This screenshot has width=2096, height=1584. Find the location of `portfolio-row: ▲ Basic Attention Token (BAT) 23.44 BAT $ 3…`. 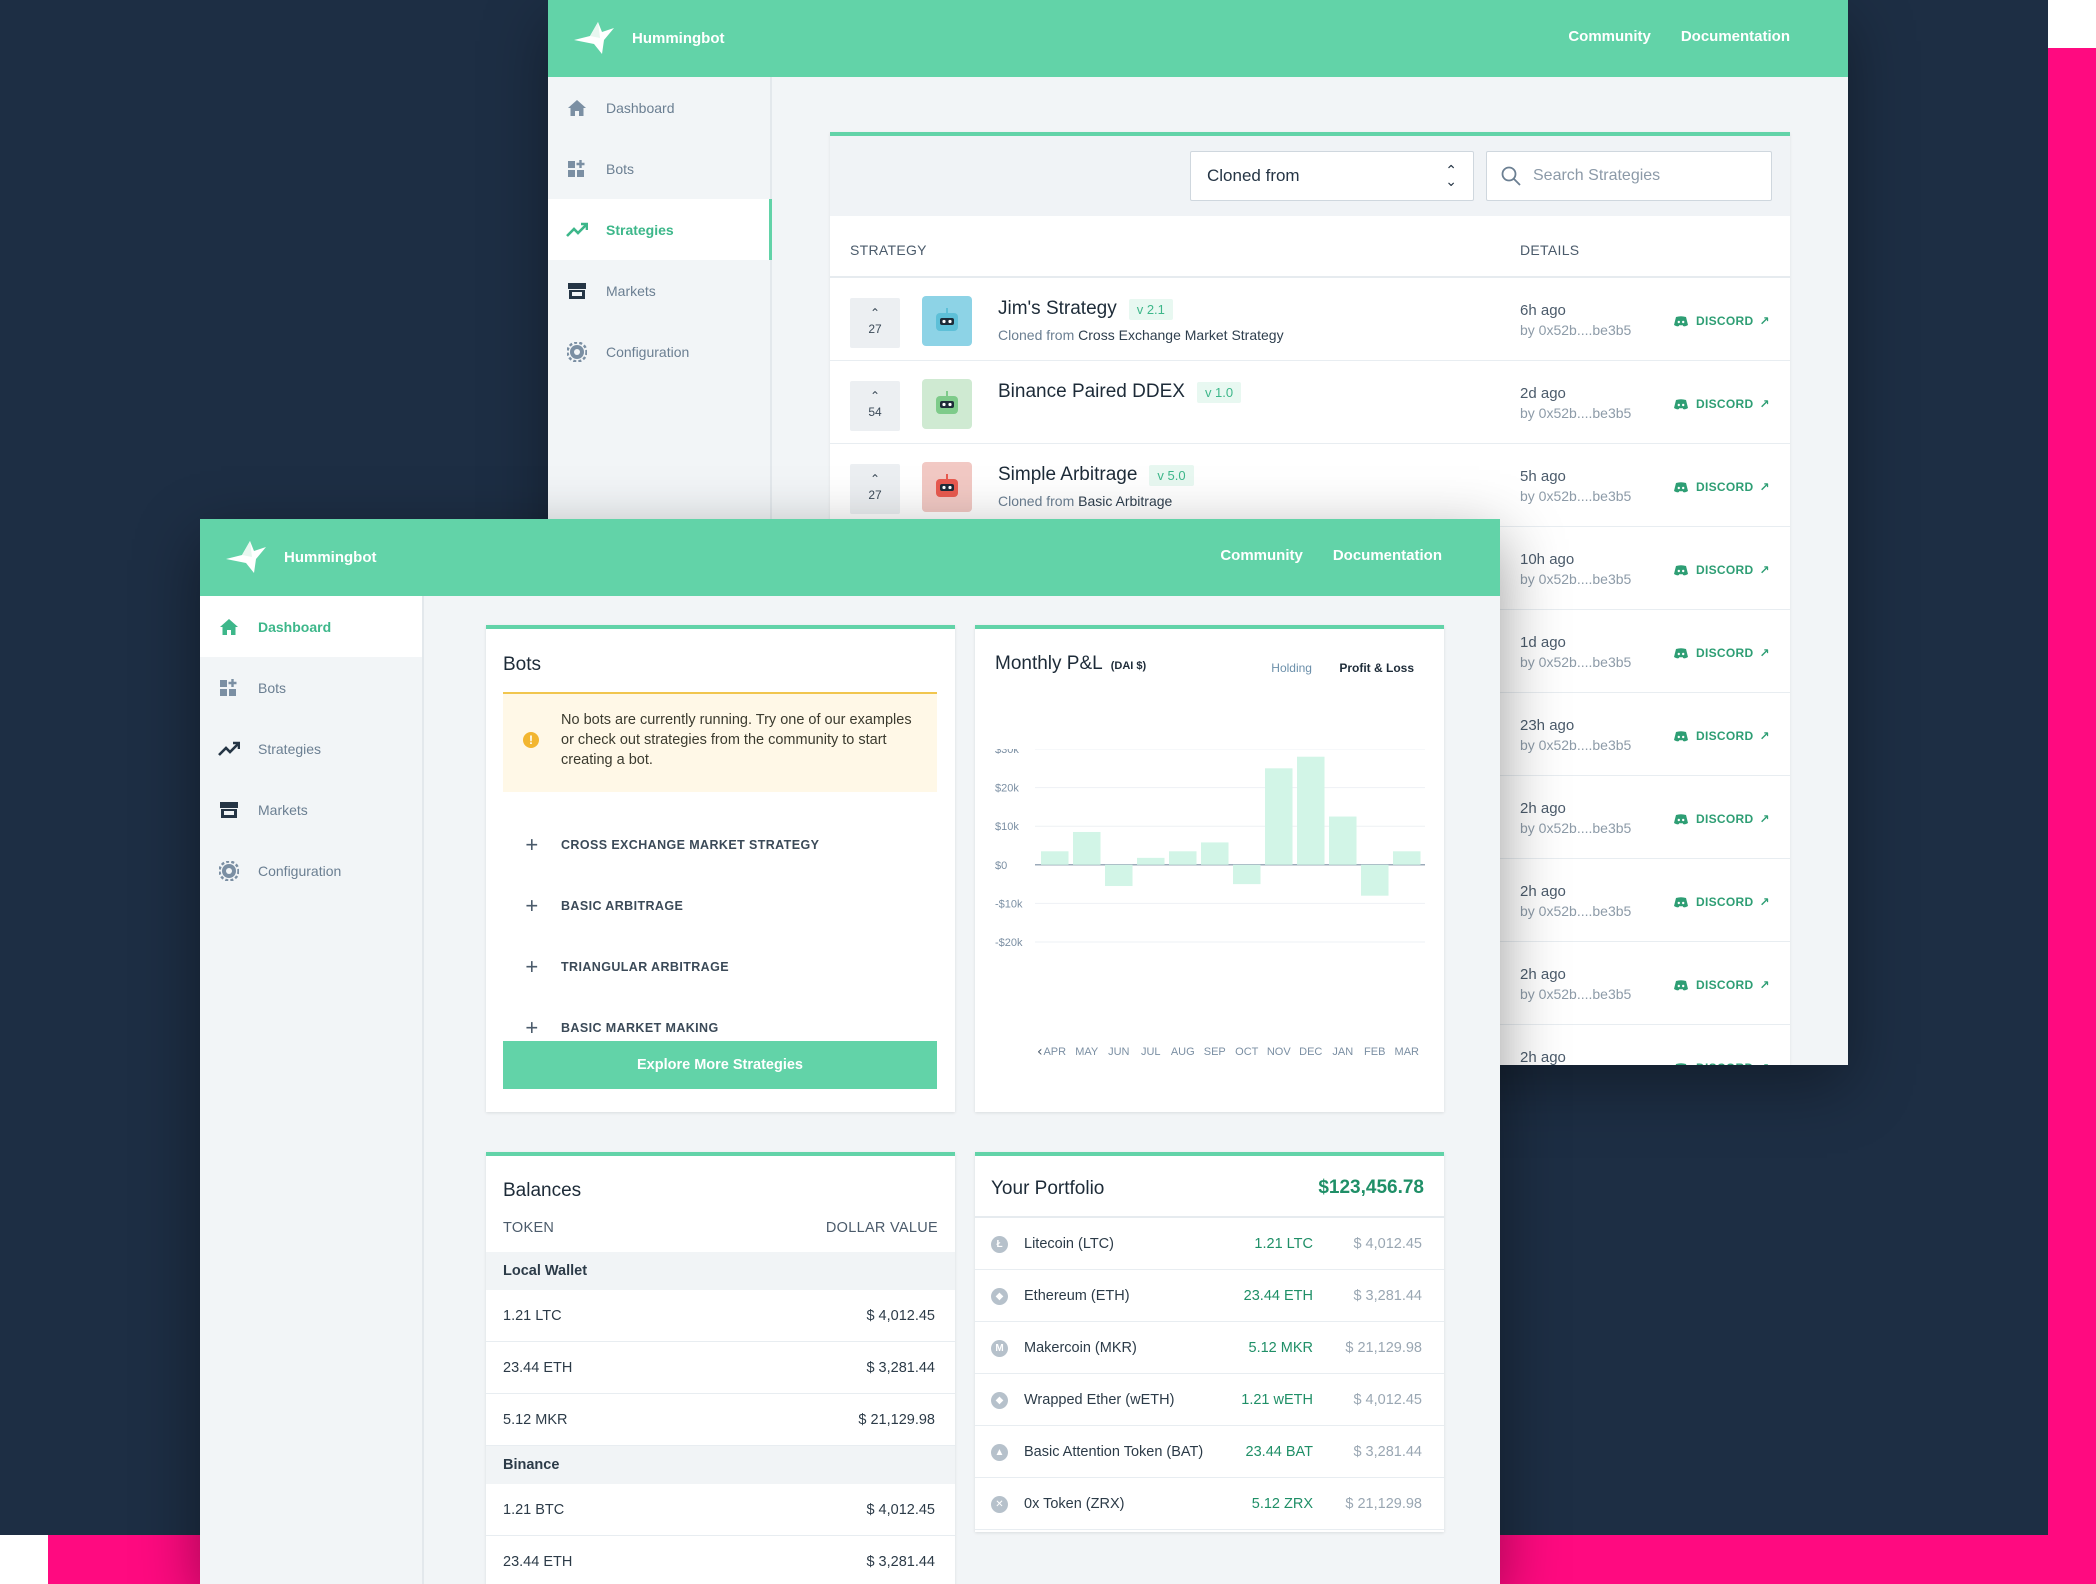

portfolio-row: ▲ Basic Attention Token (BAT) 23.44 BAT $ 3… is located at coordinates (1209, 1452).